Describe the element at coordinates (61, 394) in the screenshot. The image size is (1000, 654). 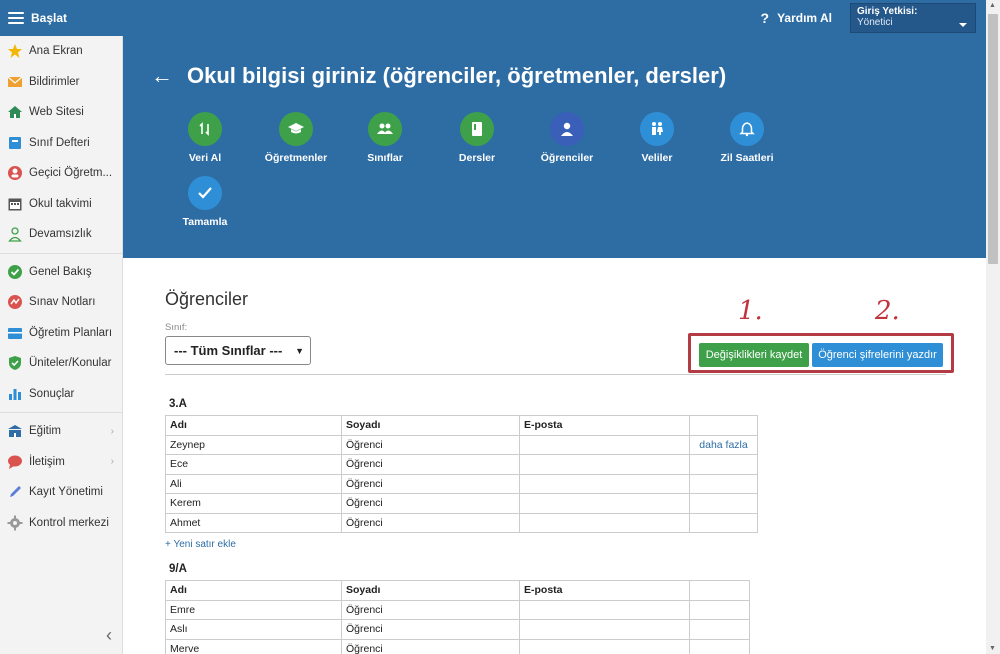
I see `sidebar-item-12: Sonuçlar` at that location.